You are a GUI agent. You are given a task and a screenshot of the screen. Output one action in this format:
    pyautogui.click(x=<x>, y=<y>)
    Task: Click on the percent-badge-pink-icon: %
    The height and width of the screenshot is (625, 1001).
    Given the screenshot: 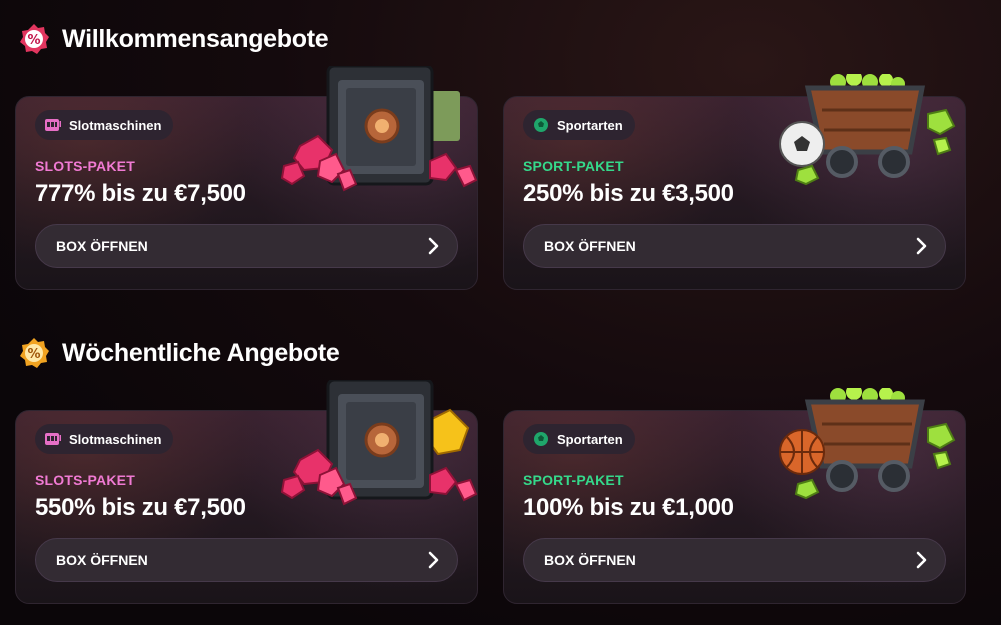 What is the action you would take?
    pyautogui.click(x=34, y=39)
    